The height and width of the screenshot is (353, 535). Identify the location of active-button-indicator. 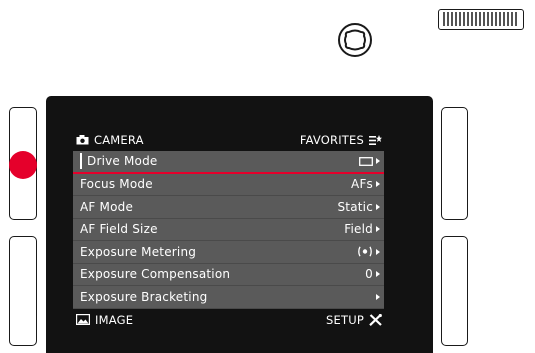
(23, 165).